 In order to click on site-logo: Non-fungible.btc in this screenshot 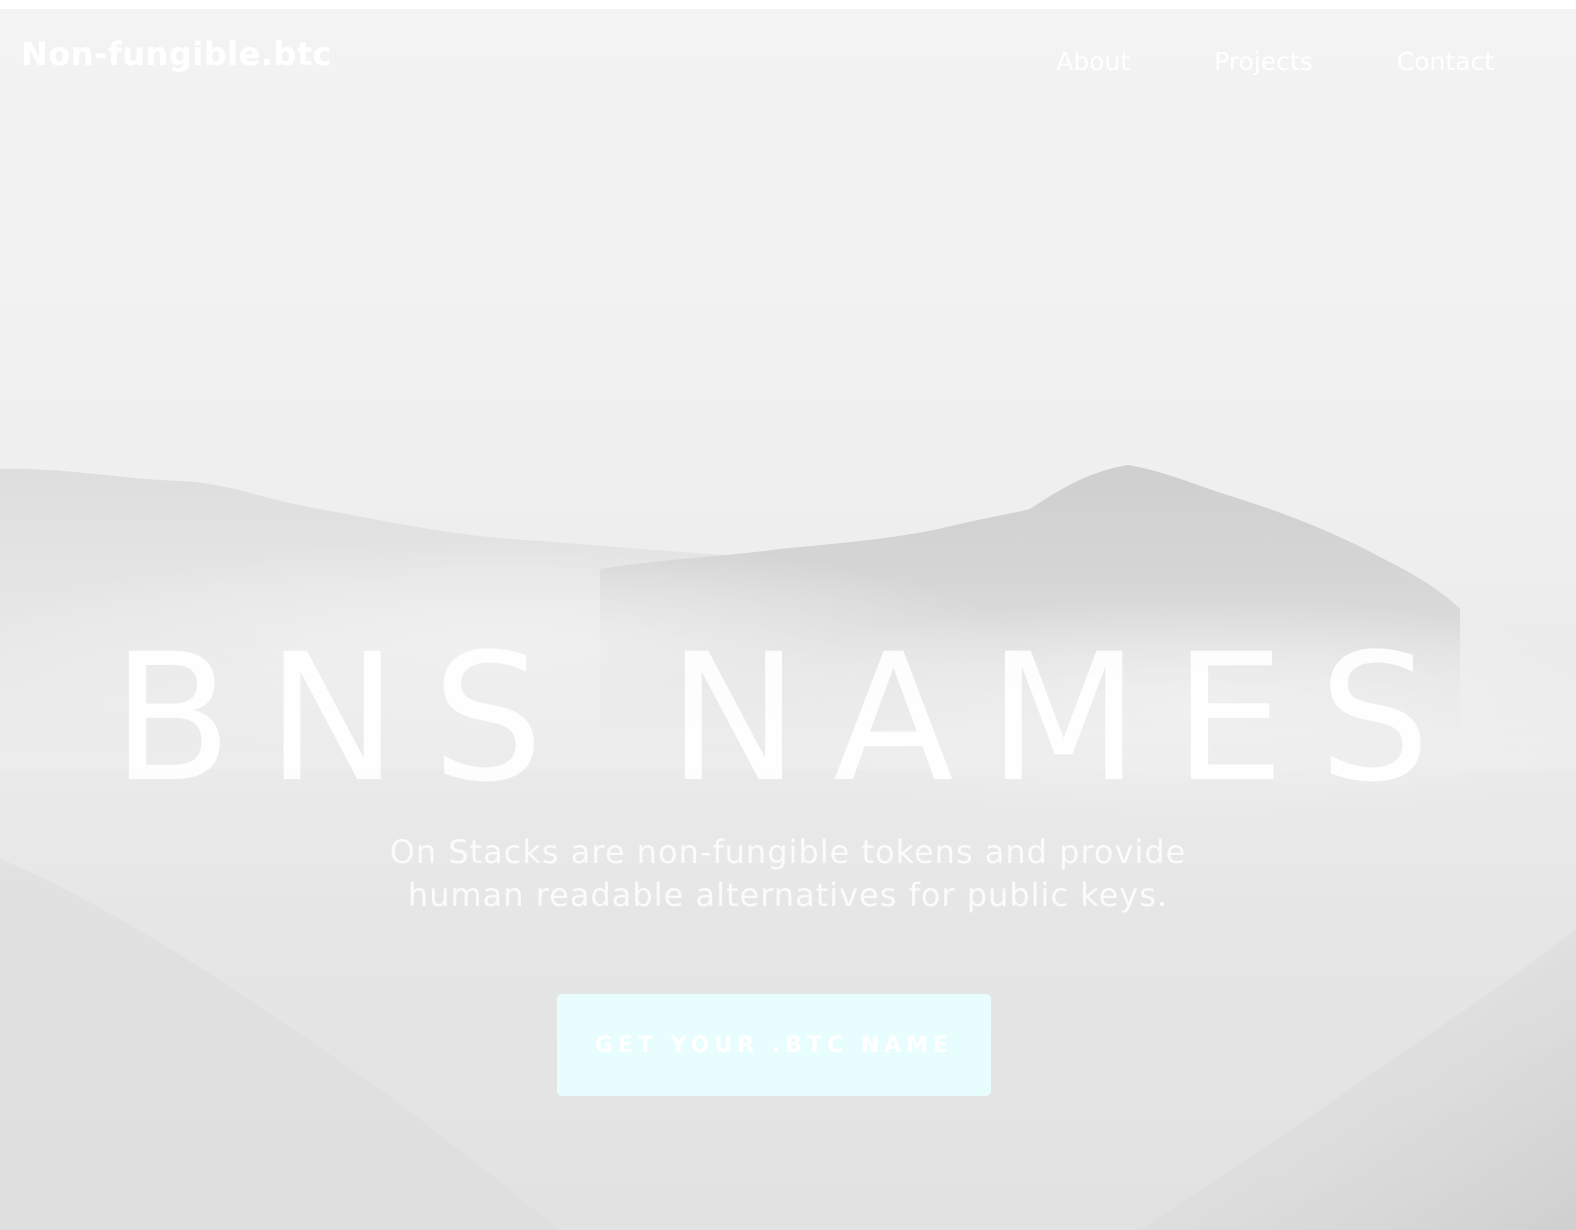, I will do `click(176, 54)`.